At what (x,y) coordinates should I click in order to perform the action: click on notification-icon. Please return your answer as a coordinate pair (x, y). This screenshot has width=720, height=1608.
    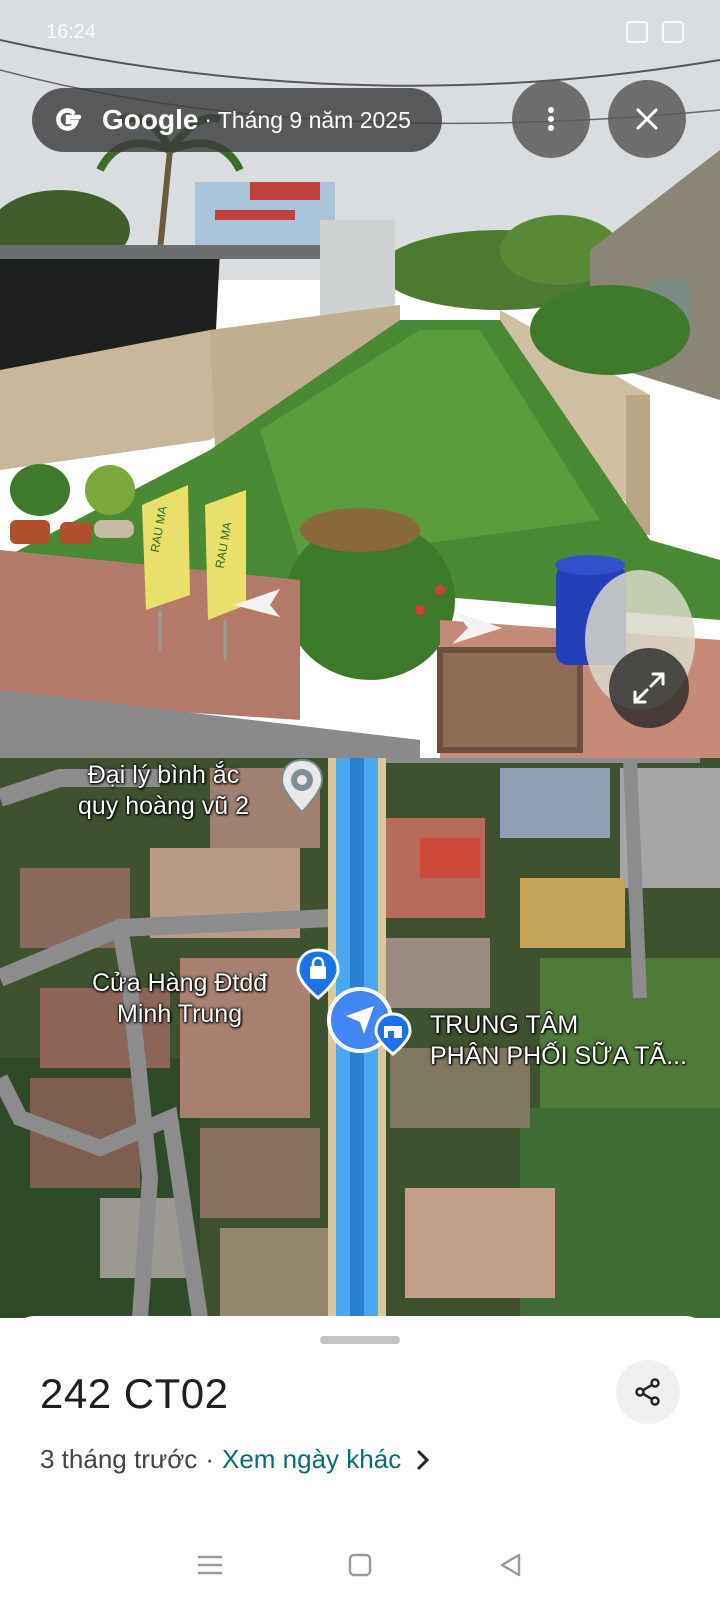
    Looking at the image, I should click on (637, 32).